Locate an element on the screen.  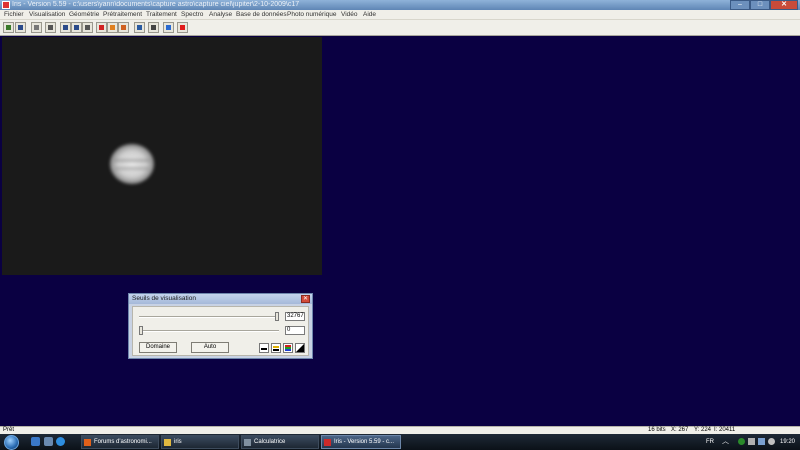
menu-pretraitement: Prétraitement is located at coordinates (122, 15).